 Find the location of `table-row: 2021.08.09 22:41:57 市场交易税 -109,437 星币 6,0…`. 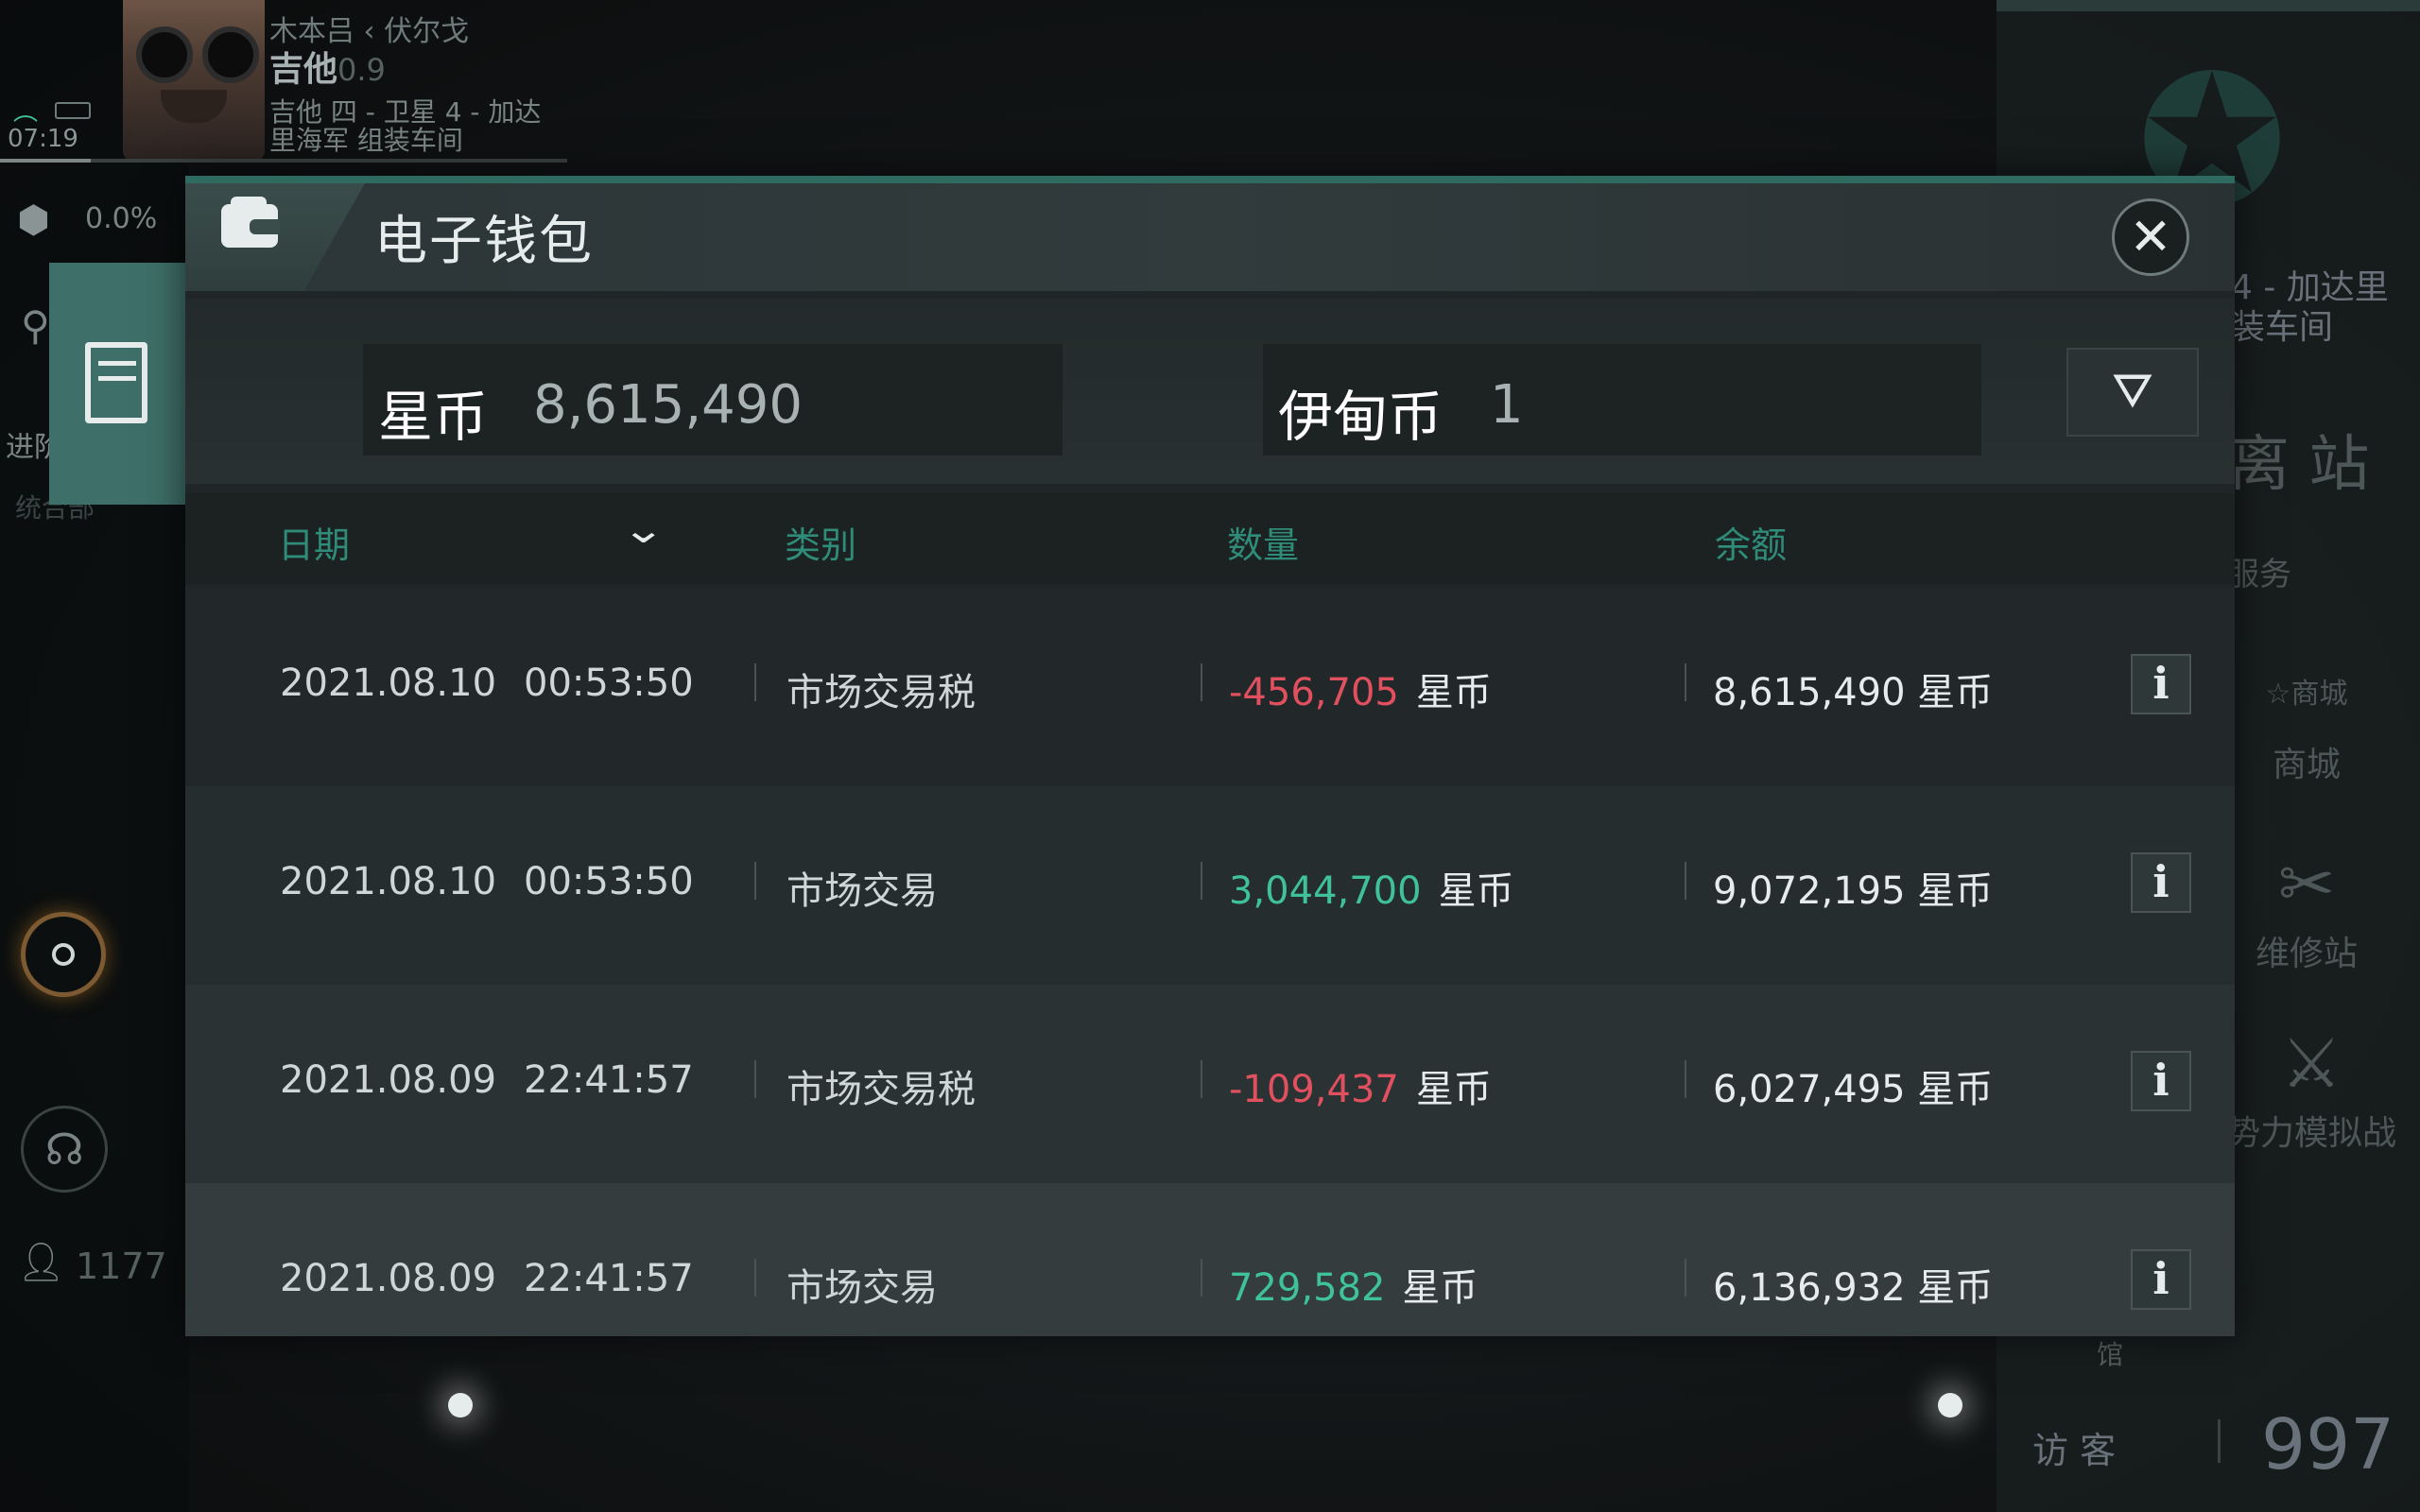

table-row: 2021.08.09 22:41:57 市场交易税 -109,437 星币 6,0… is located at coordinates (1210, 1084).